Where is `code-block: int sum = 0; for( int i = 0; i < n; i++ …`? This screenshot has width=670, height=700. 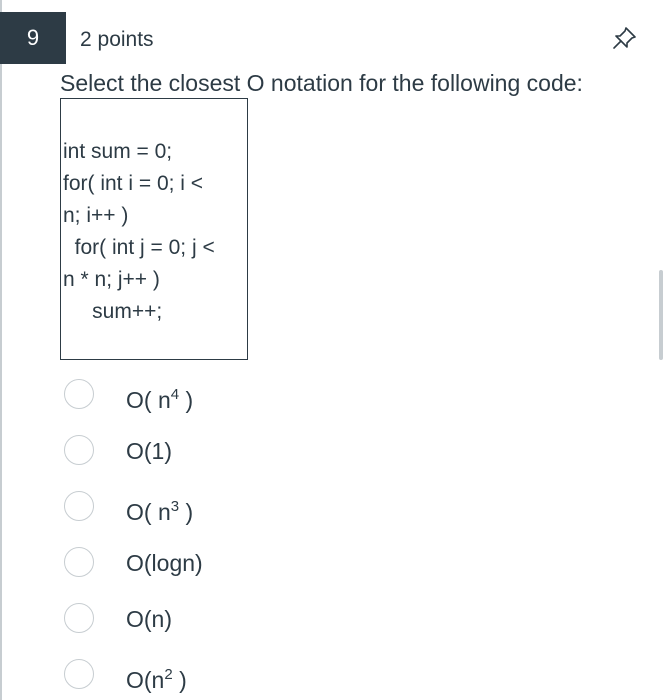
code-block: int sum = 0; for( int i = 0; i < n; i++ … is located at coordinates (154, 229).